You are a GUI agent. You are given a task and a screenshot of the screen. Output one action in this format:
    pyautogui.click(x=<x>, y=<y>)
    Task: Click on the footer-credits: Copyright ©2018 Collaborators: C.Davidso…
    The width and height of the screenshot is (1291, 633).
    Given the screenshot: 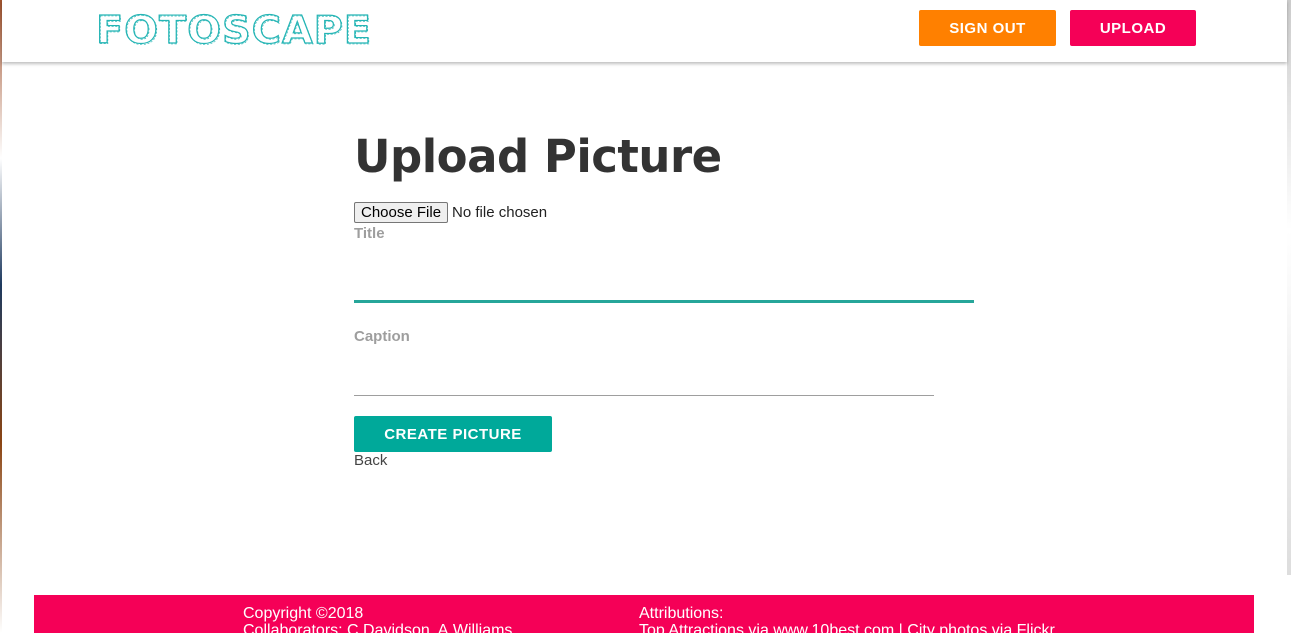 What is the action you would take?
    pyautogui.click(x=377, y=619)
    